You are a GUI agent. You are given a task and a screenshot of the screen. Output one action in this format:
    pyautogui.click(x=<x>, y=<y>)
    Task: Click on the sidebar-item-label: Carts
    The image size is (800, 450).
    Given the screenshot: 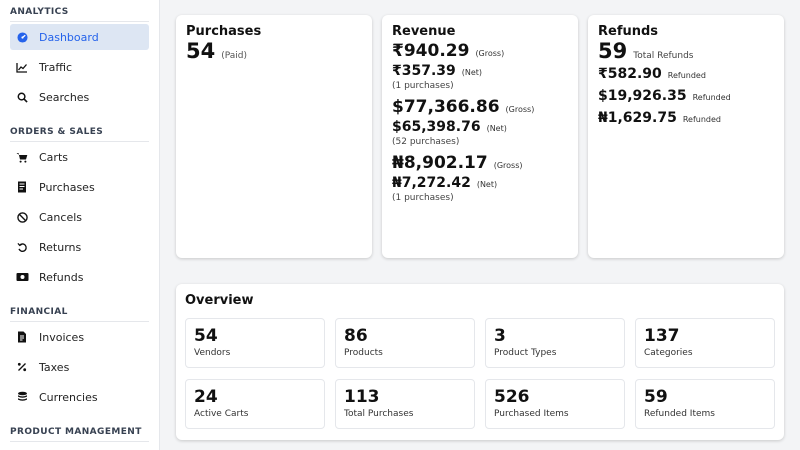 What is the action you would take?
    pyautogui.click(x=53, y=157)
    